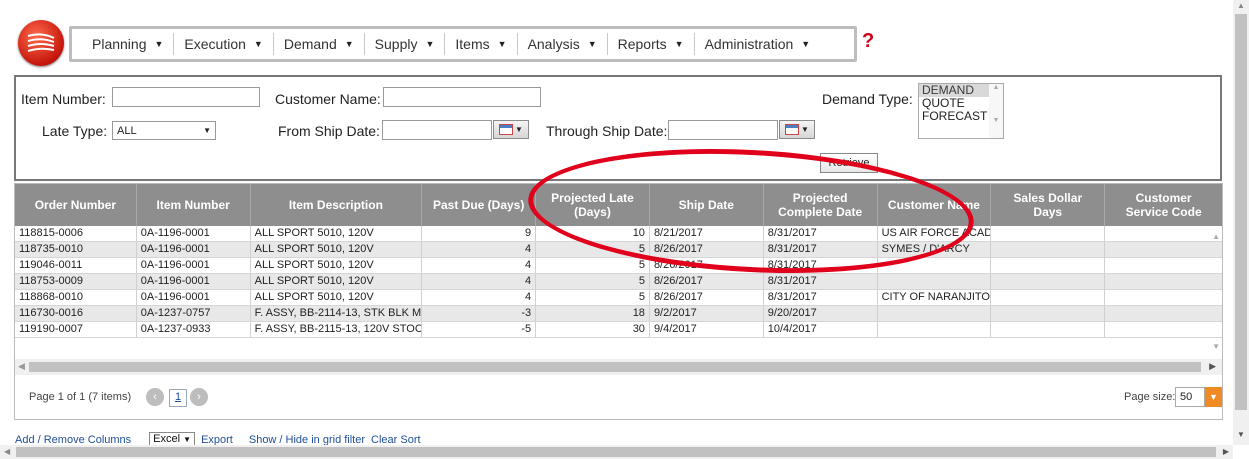  Describe the element at coordinates (593, 233) in the screenshot. I see `cell-projected-late: 10` at that location.